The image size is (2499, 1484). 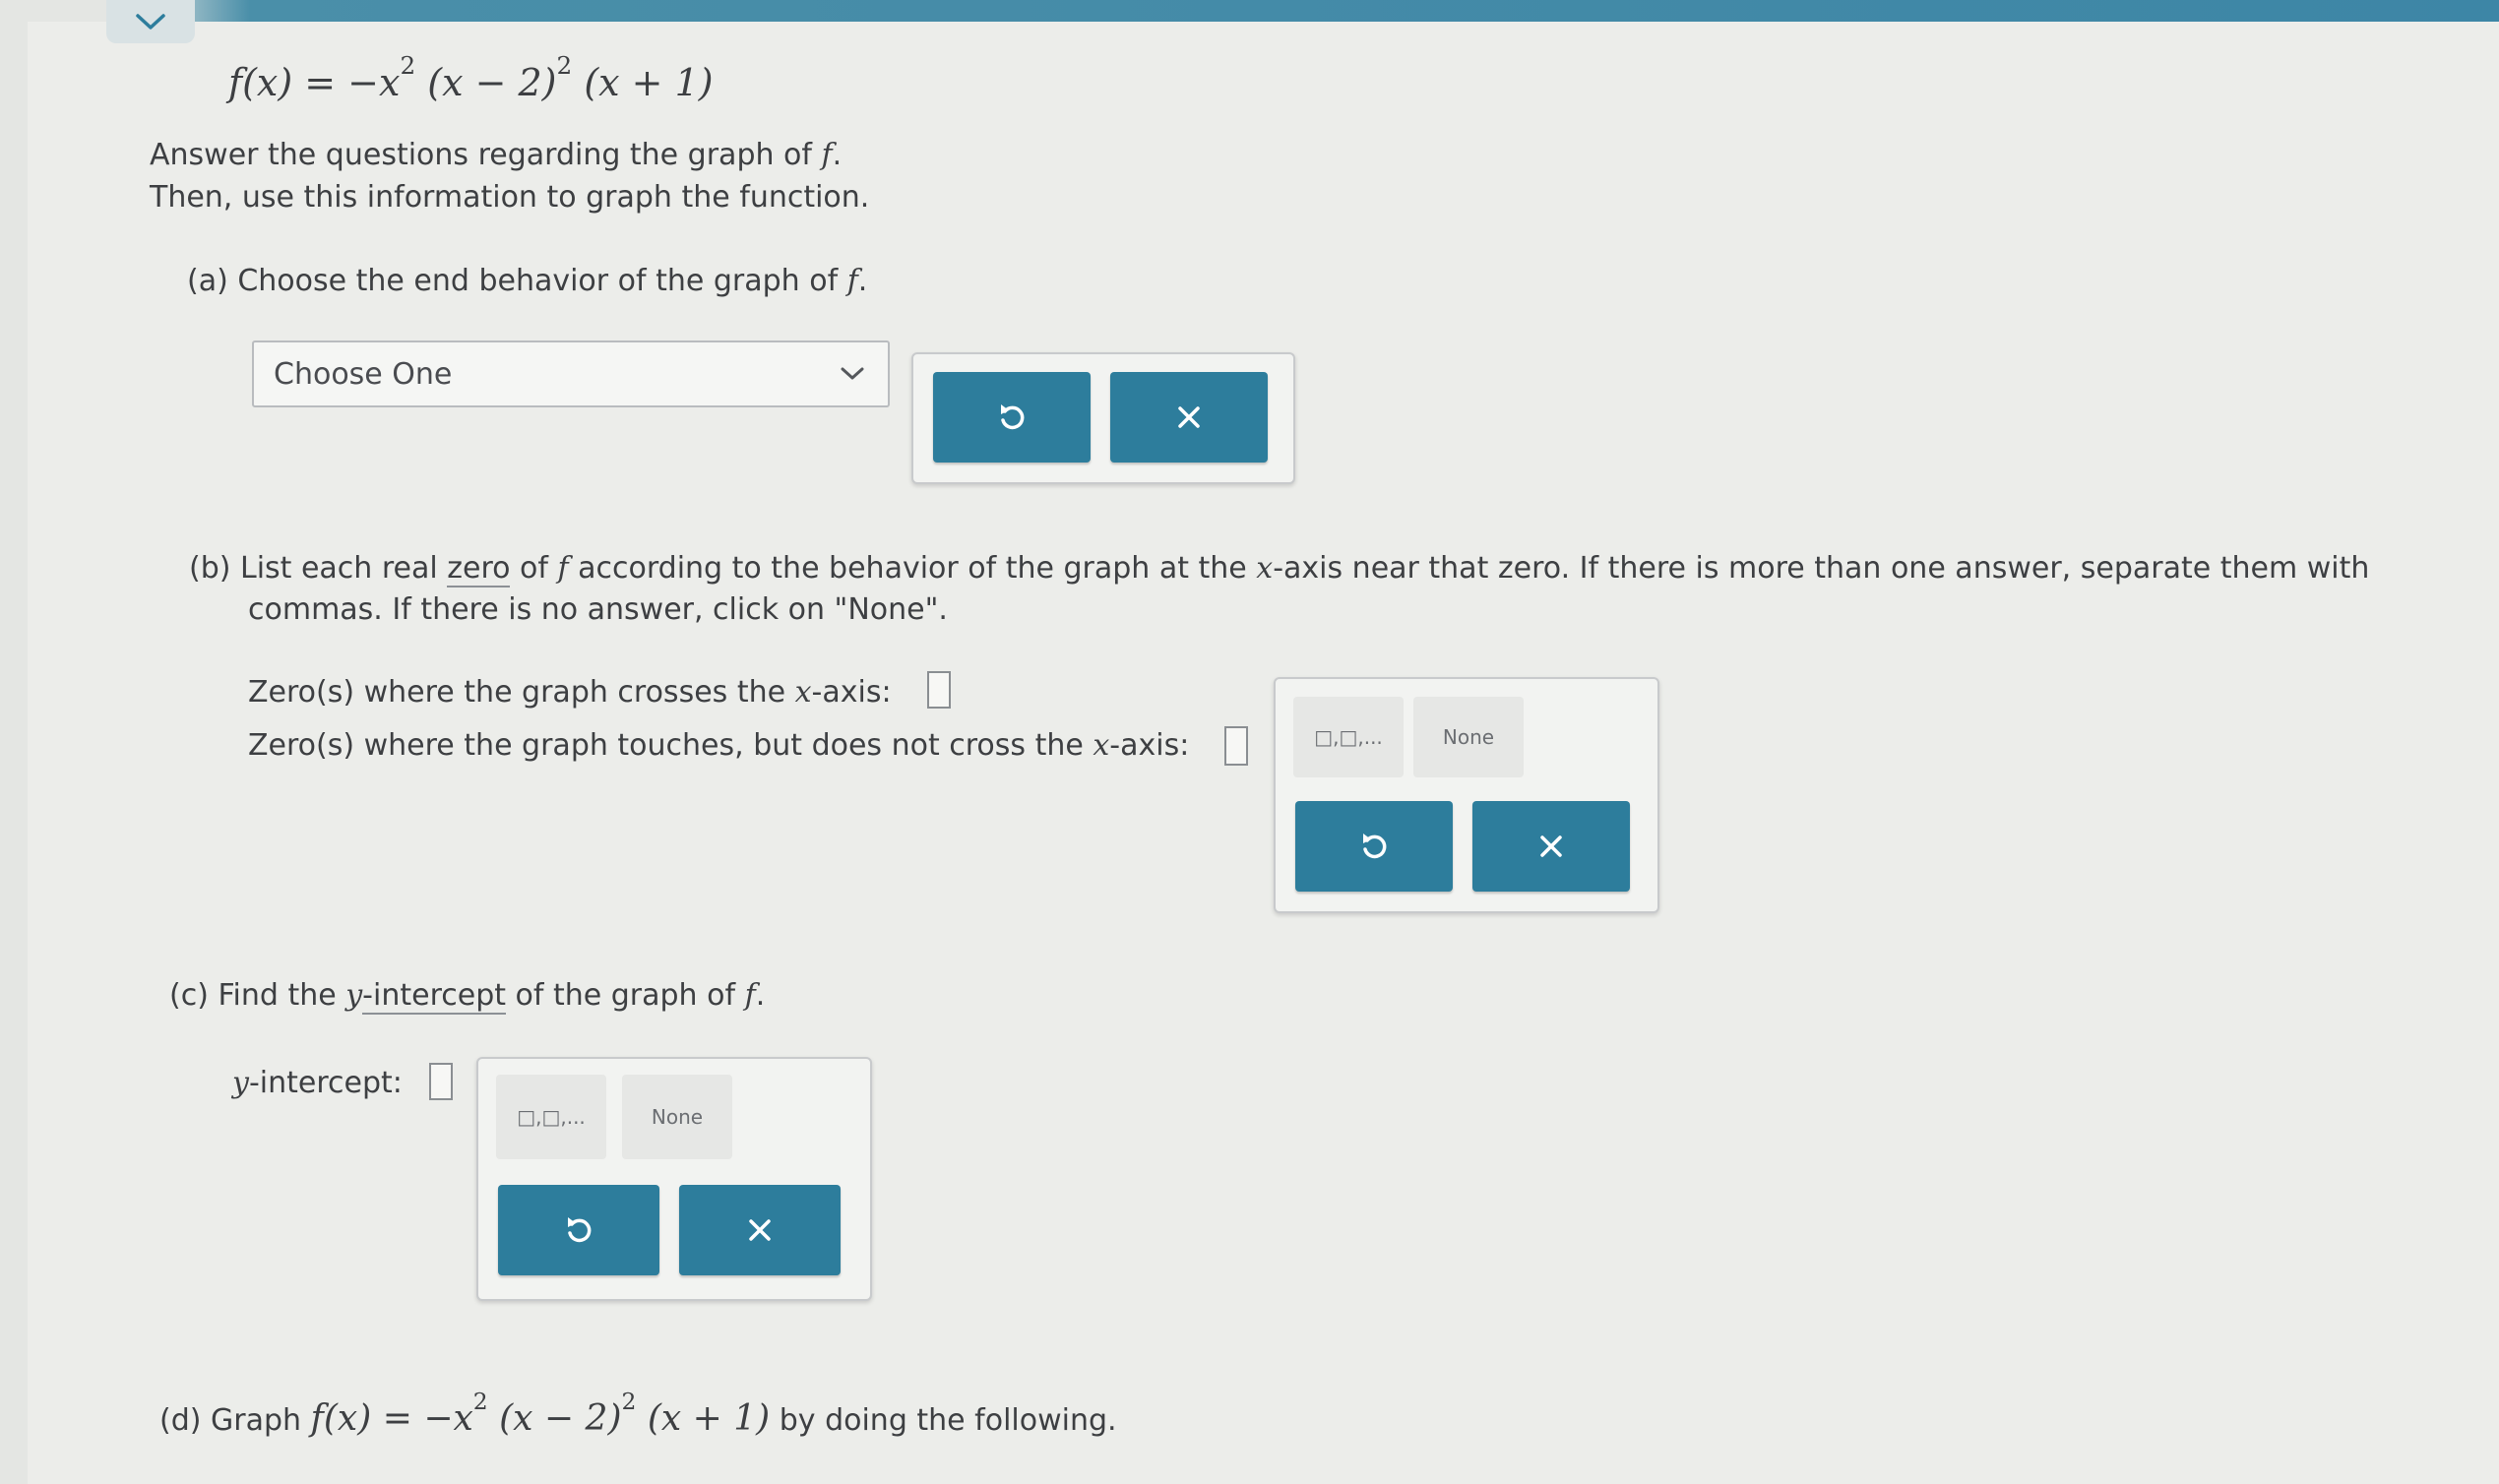 I want to click on top-bar, so click(x=1249, y=11).